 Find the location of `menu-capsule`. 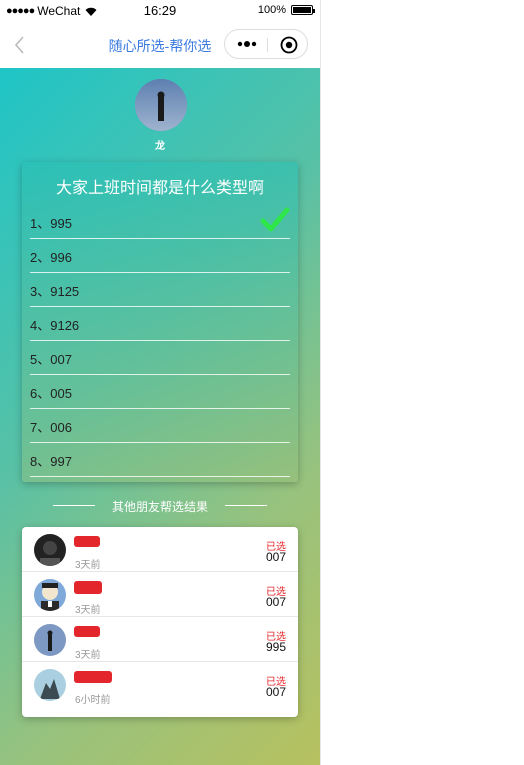

menu-capsule is located at coordinates (266, 44).